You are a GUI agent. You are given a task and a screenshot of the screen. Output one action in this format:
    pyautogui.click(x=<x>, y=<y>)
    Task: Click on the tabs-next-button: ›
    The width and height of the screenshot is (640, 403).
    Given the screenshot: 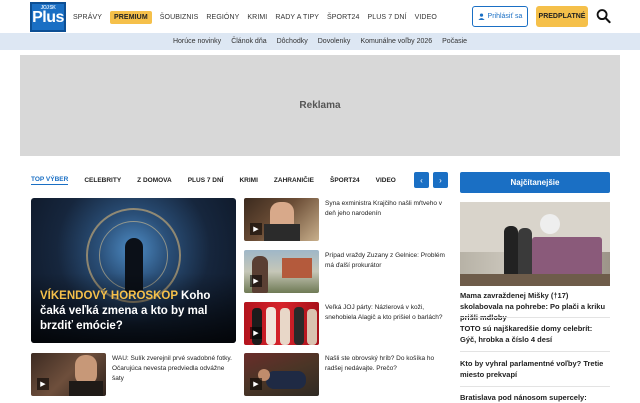 What is the action you would take?
    pyautogui.click(x=440, y=180)
    